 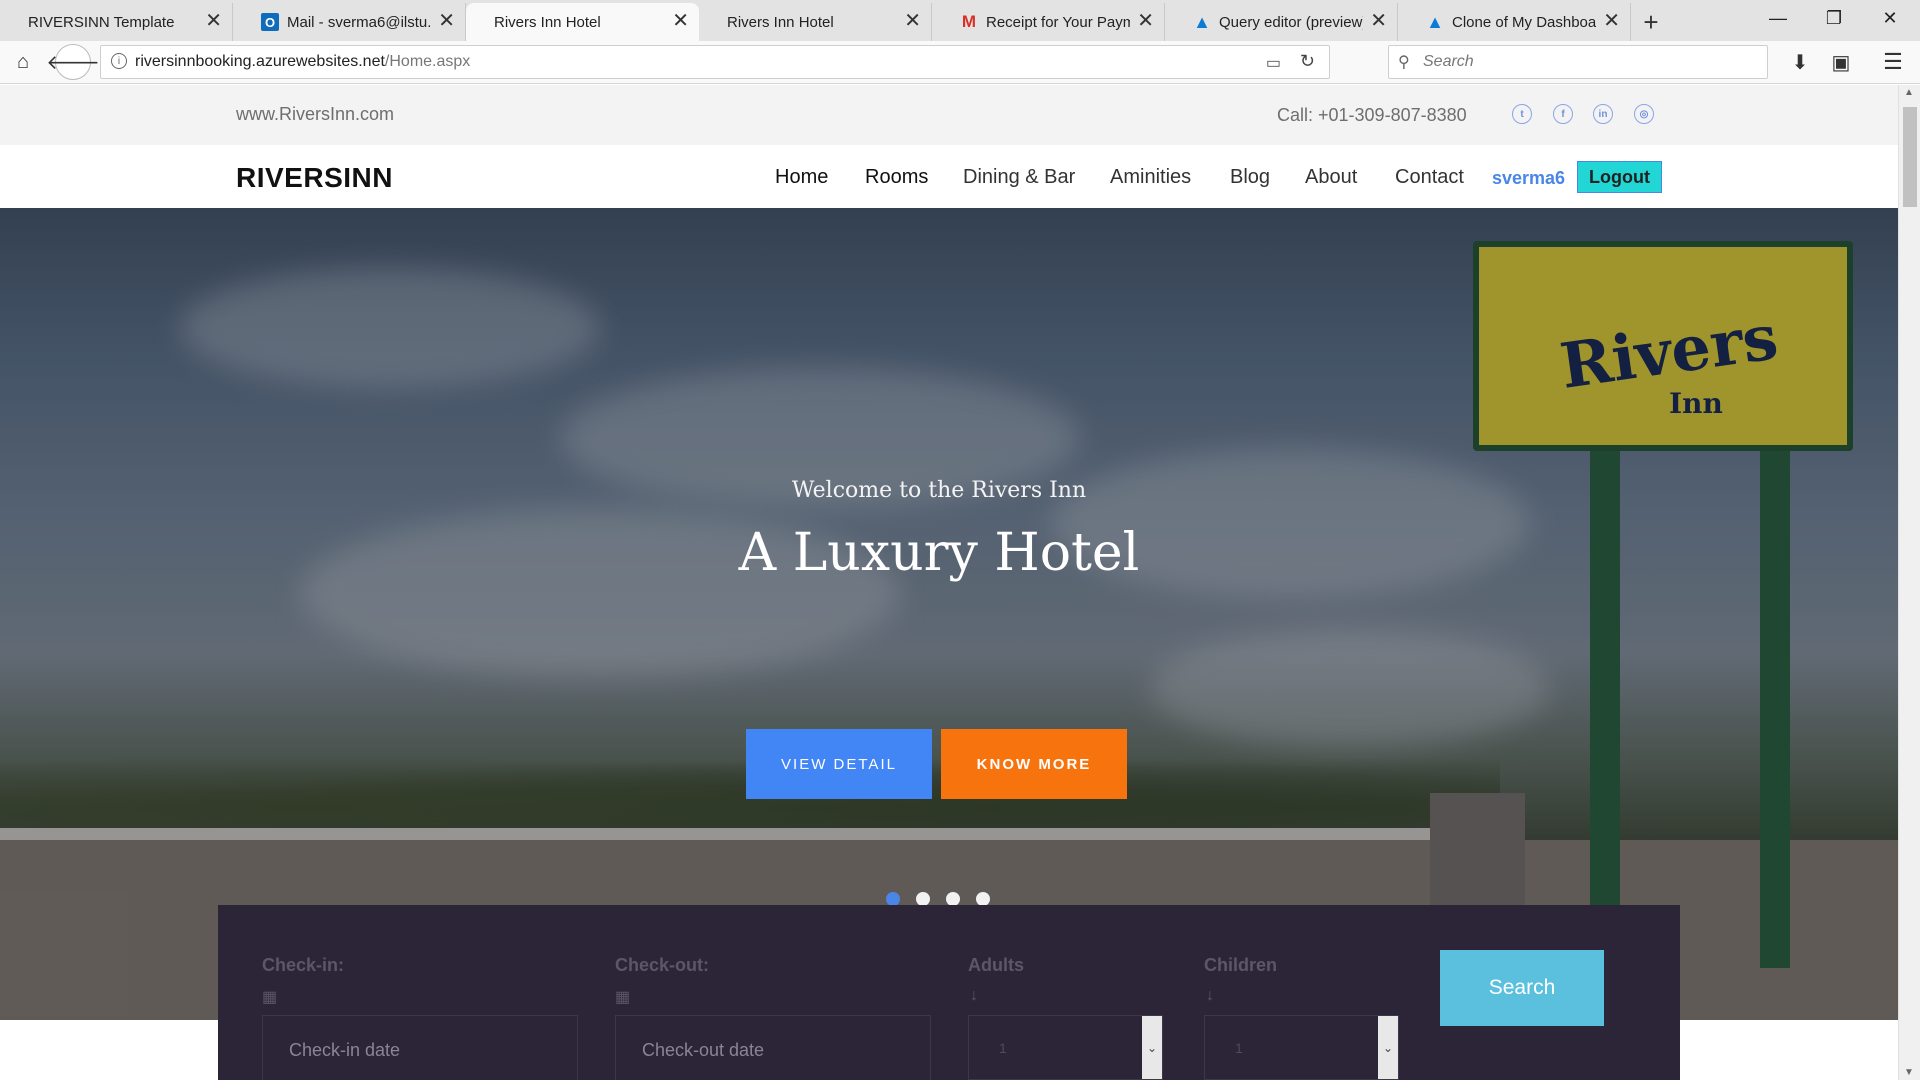 What do you see at coordinates (969, 21) in the screenshot?
I see `gmail-icon: M` at bounding box center [969, 21].